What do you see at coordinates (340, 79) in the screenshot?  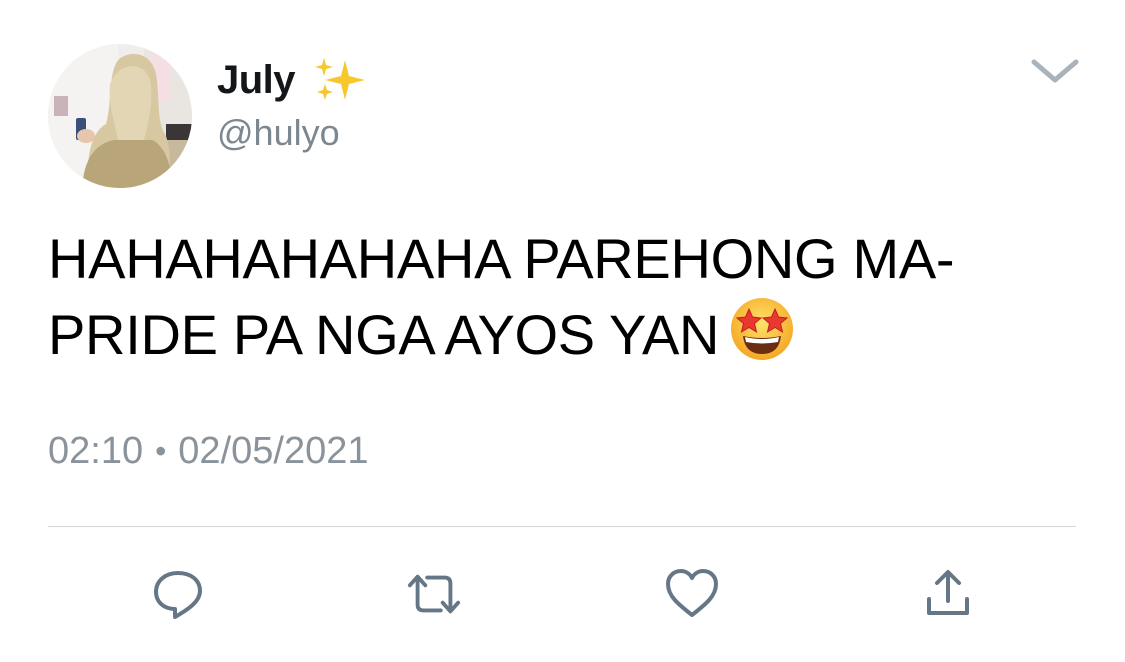 I see `sparkles-icon` at bounding box center [340, 79].